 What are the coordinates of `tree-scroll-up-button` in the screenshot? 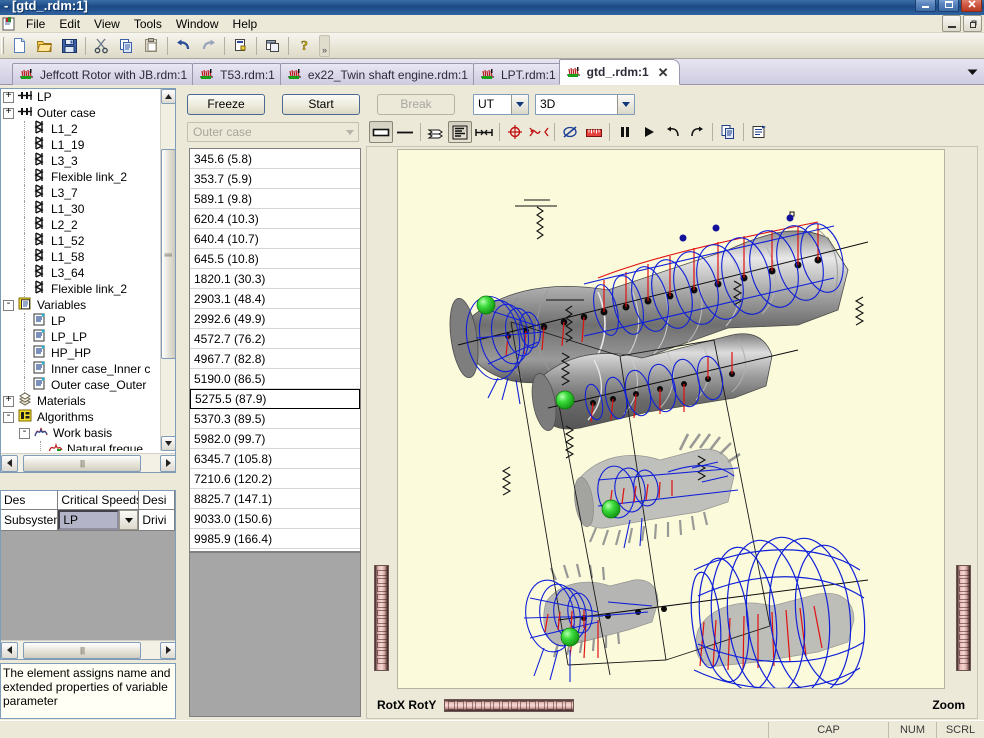 It's located at (168, 96).